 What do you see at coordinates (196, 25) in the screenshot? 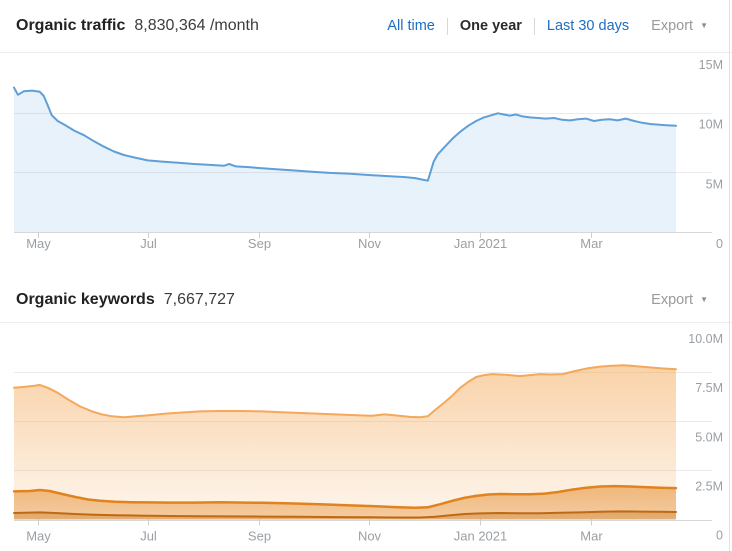
I see `traffic-metric-value: 8,830,364 /month` at bounding box center [196, 25].